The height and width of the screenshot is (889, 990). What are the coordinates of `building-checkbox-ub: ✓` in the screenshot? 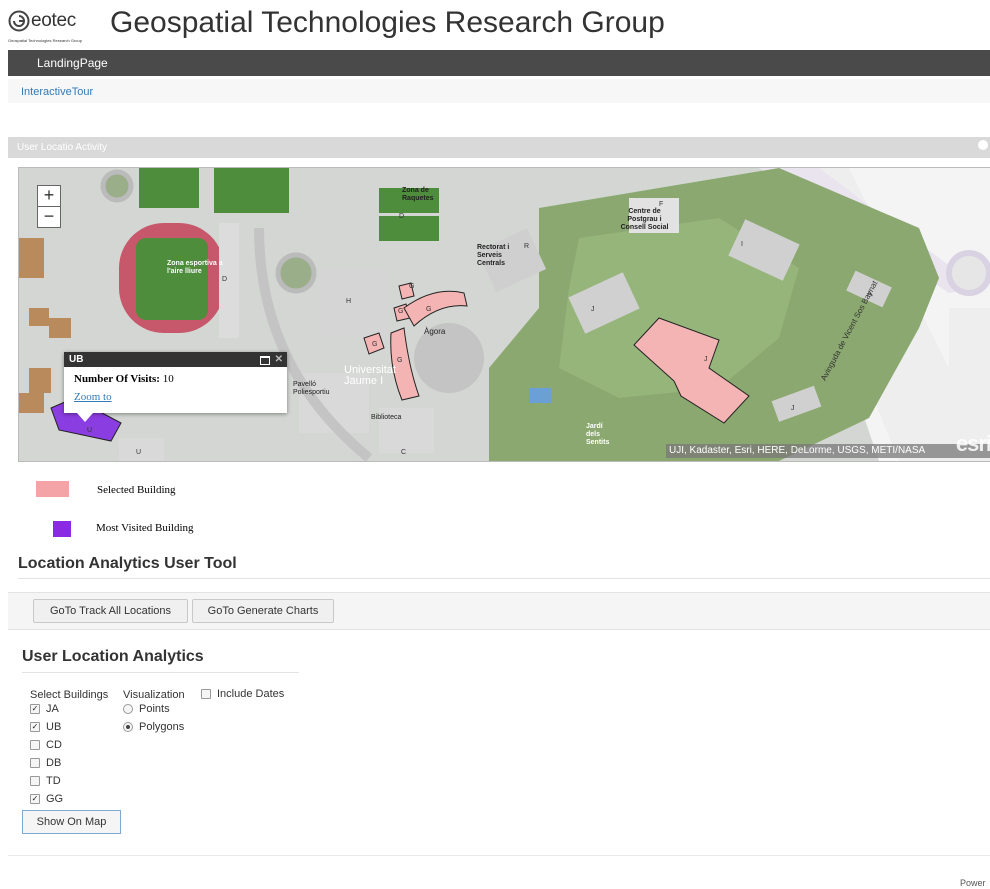 It's located at (35, 727).